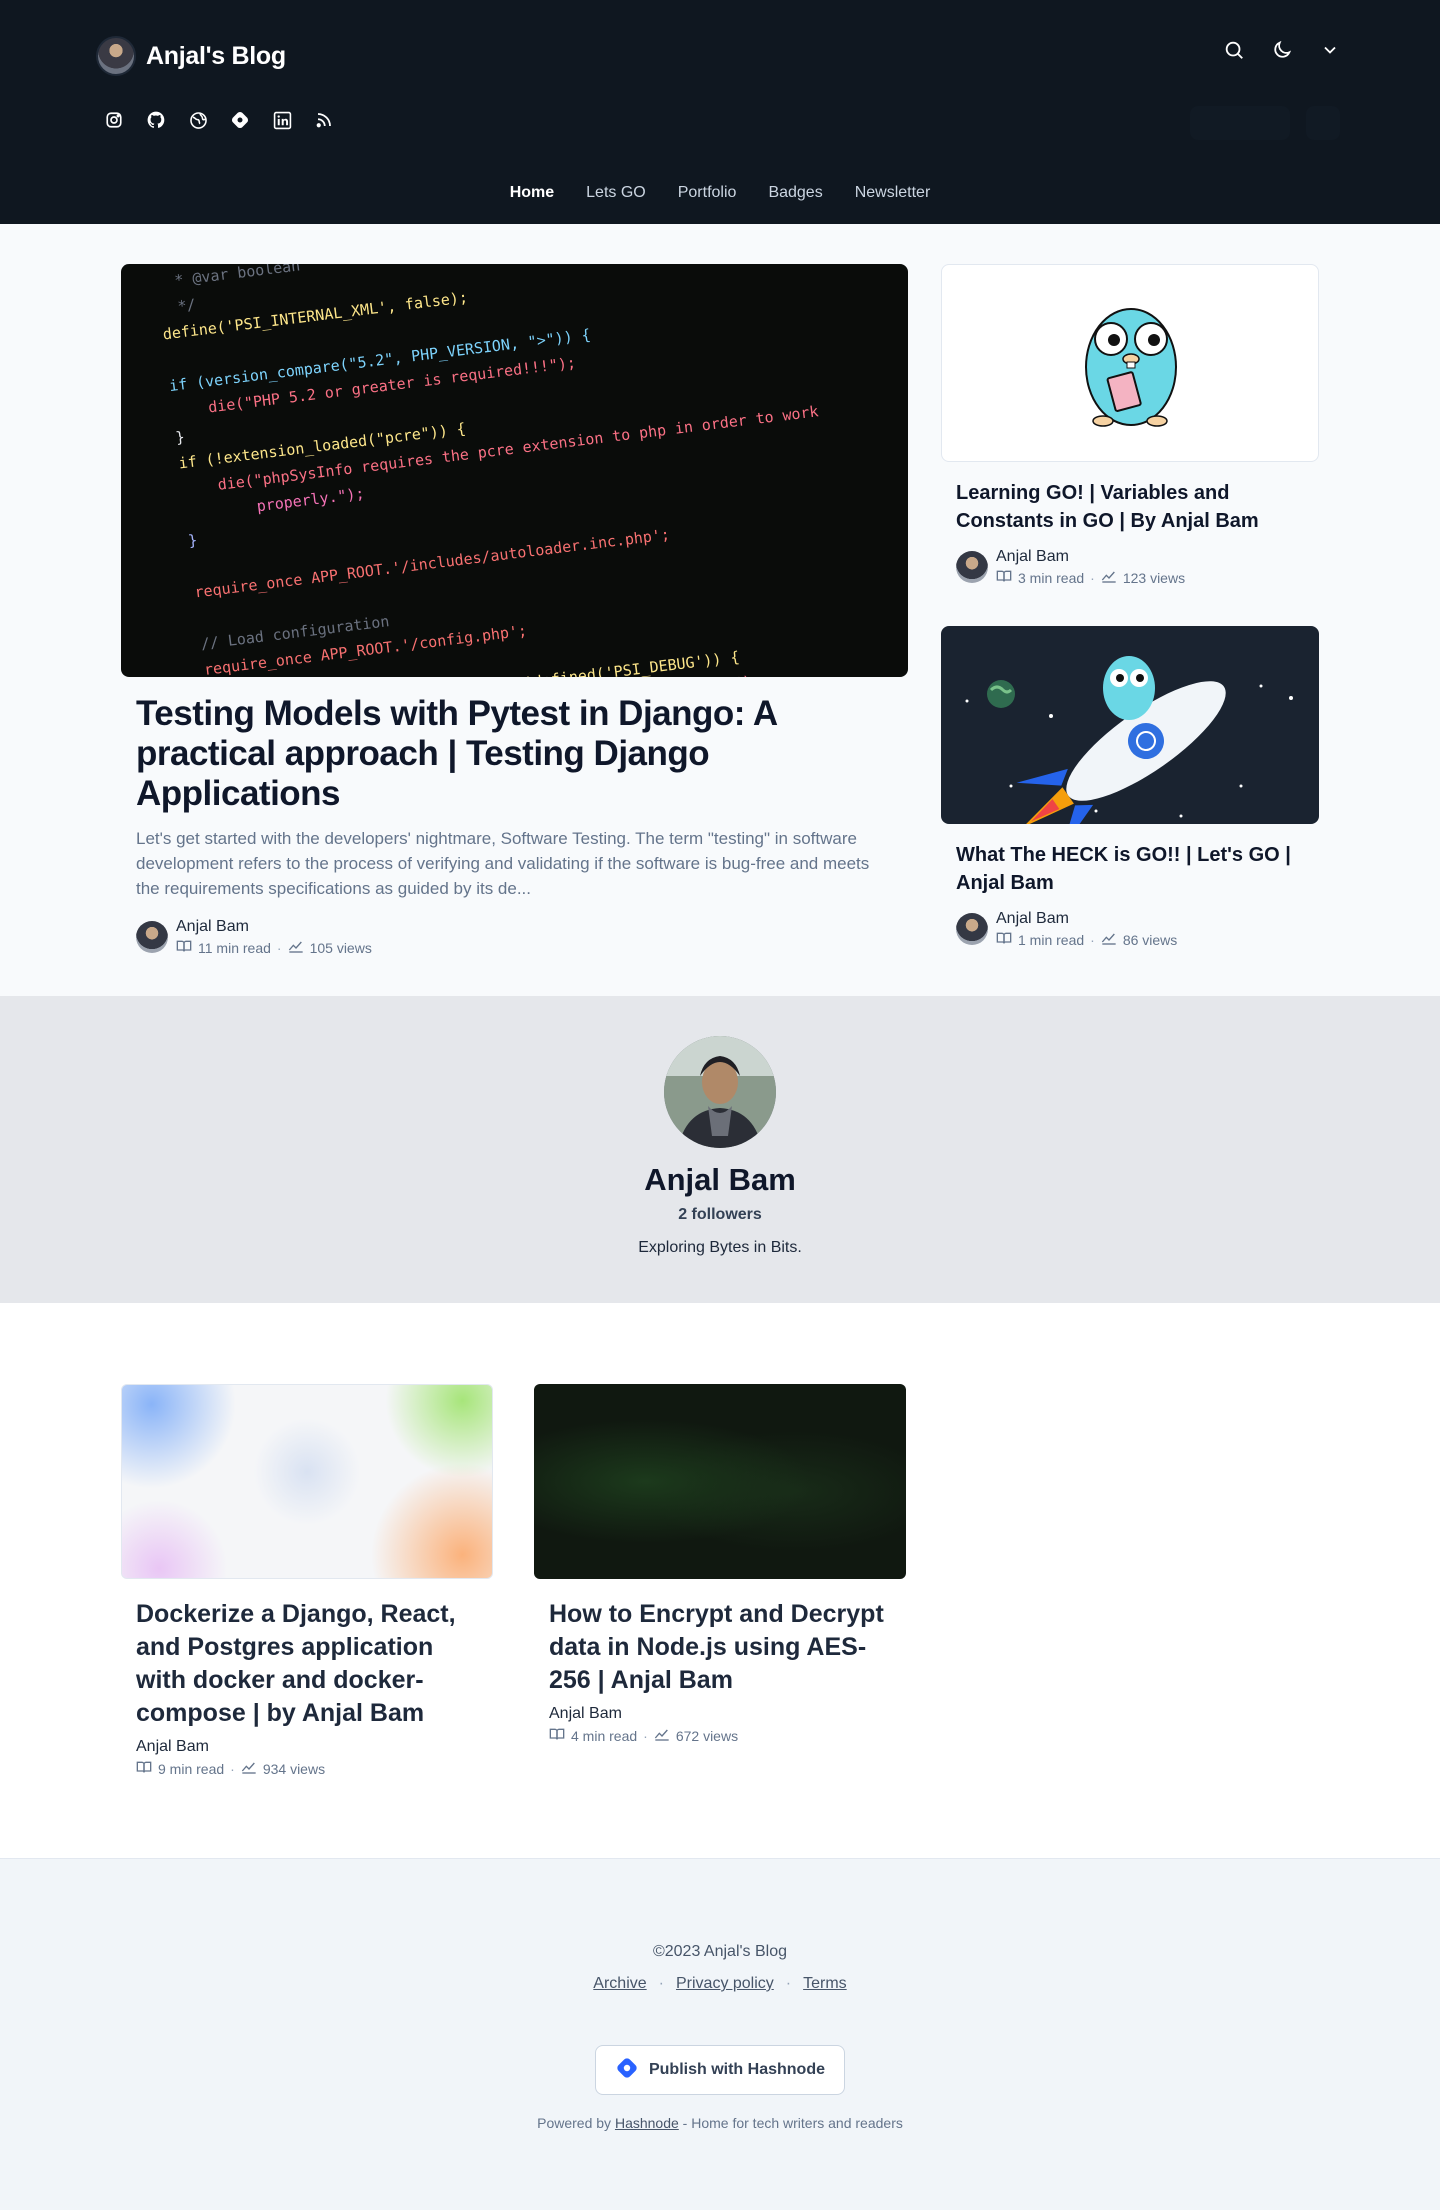 The width and height of the screenshot is (1440, 2210). Describe the element at coordinates (795, 193) in the screenshot. I see `nav-badges: Badges` at that location.